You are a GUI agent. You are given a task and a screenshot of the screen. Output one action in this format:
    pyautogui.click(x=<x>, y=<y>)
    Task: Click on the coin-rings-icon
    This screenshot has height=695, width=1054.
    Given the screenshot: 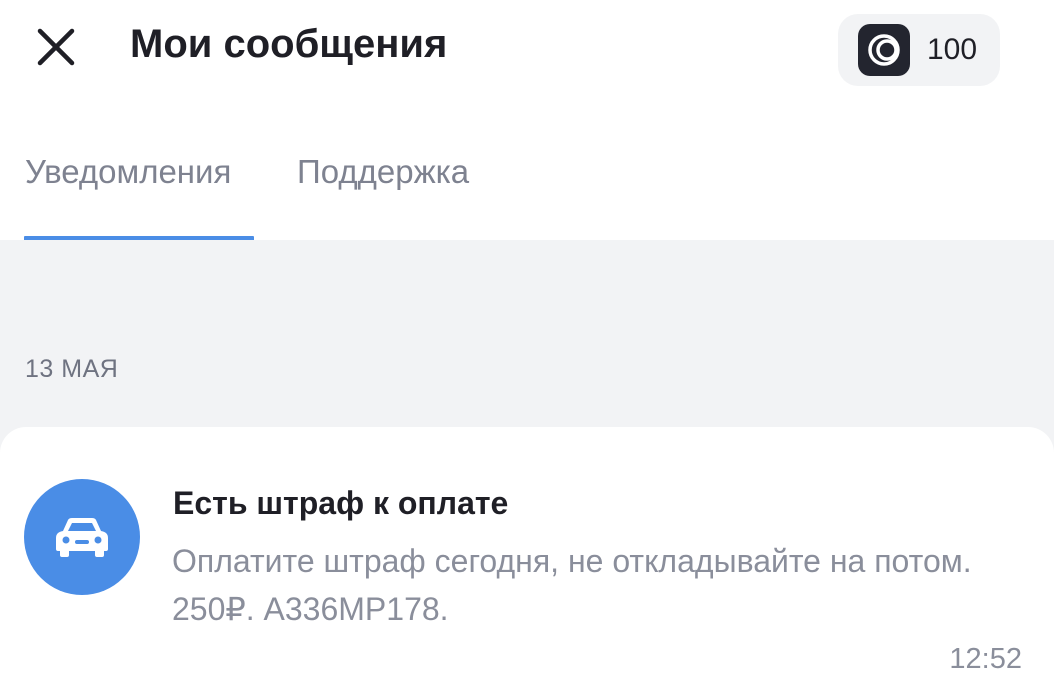 What is the action you would take?
    pyautogui.click(x=884, y=50)
    